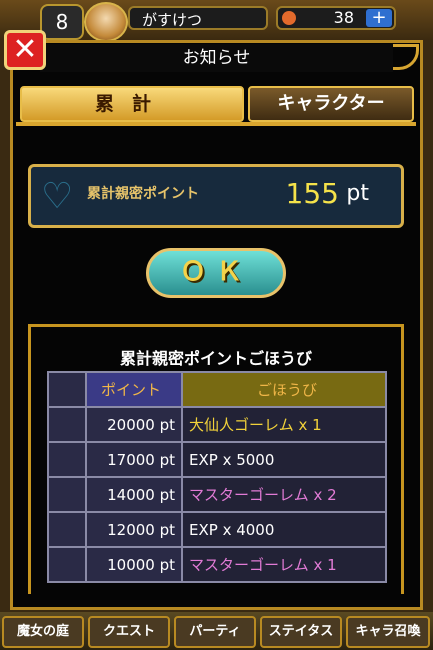  What do you see at coordinates (132, 104) in the screenshot?
I see `tab-cumulative: 累計` at bounding box center [132, 104].